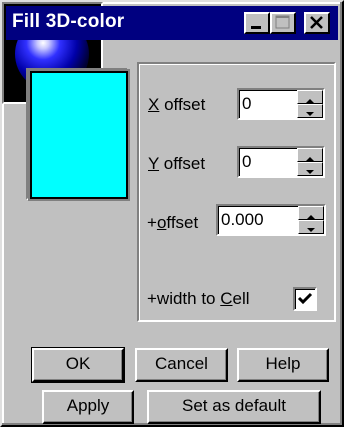  I want to click on plus-offset-spinner, so click(271, 220).